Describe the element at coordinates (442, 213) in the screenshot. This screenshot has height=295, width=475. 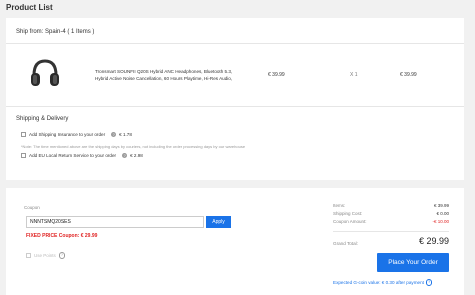
I see `shipping-cost-value: € 0.00` at that location.